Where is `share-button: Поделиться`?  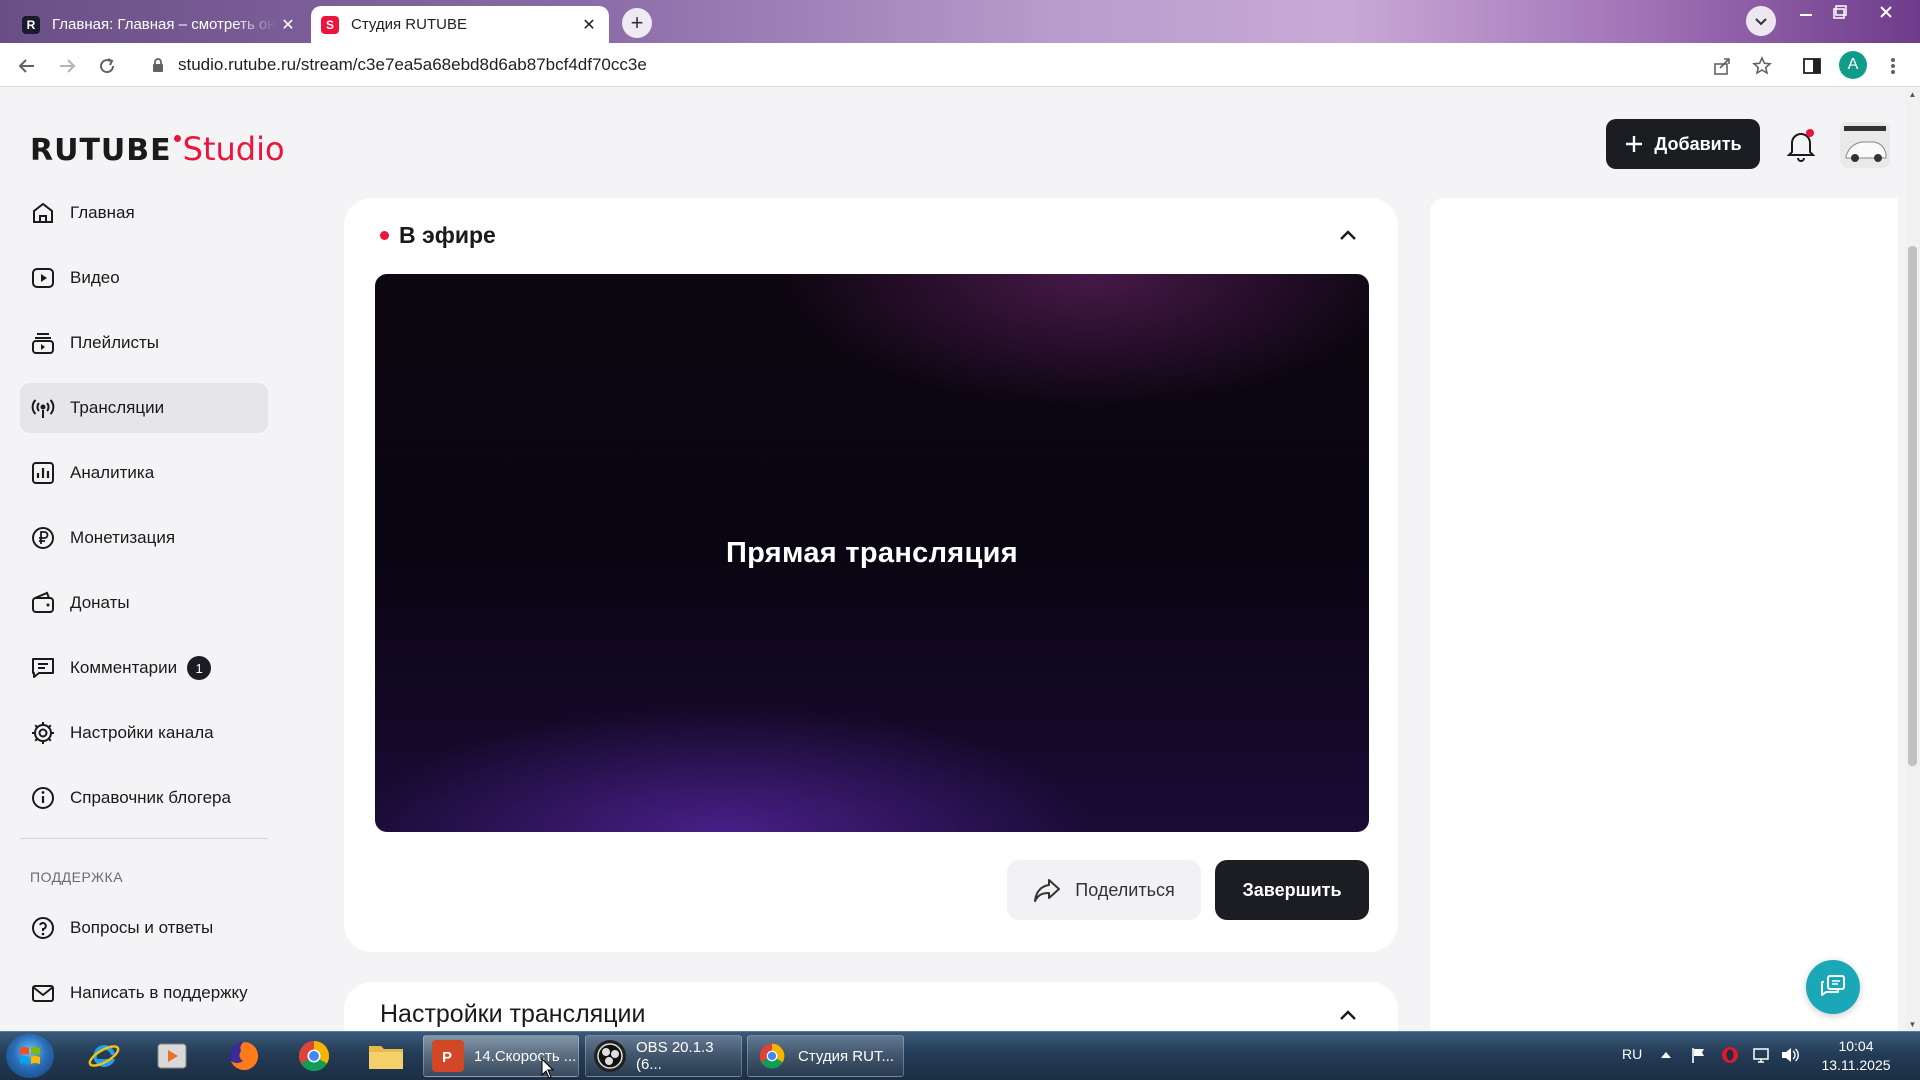
share-button: Поделиться is located at coordinates (1104, 890).